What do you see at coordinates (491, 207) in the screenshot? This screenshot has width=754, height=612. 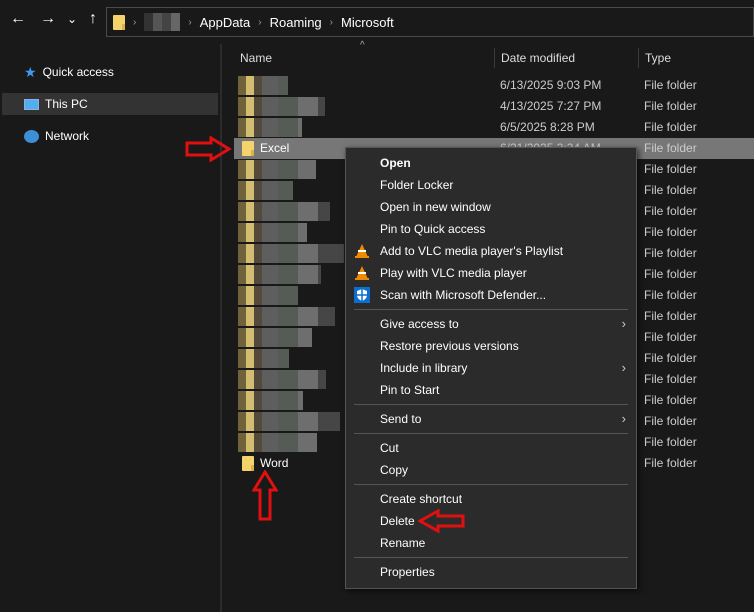 I see `menu-item-open-in-new-window: Open in new window` at bounding box center [491, 207].